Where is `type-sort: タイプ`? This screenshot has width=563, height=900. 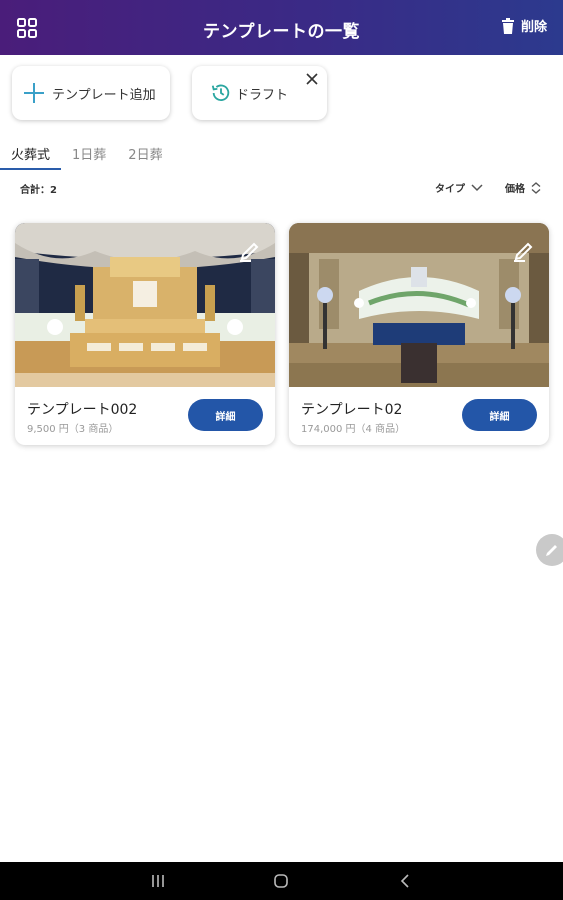 type-sort: タイプ is located at coordinates (459, 187).